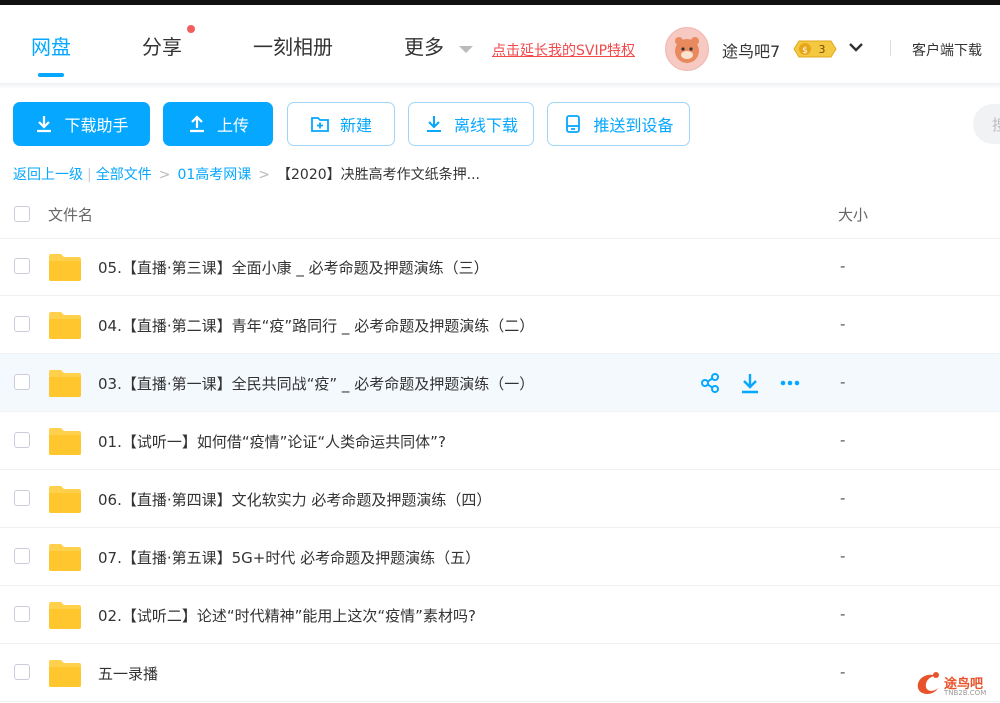 The width and height of the screenshot is (1000, 703). What do you see at coordinates (500, 499) in the screenshot?
I see `table-row: 06.【直播·第四课】文化软实力 必考命题及押题演练（四） -` at bounding box center [500, 499].